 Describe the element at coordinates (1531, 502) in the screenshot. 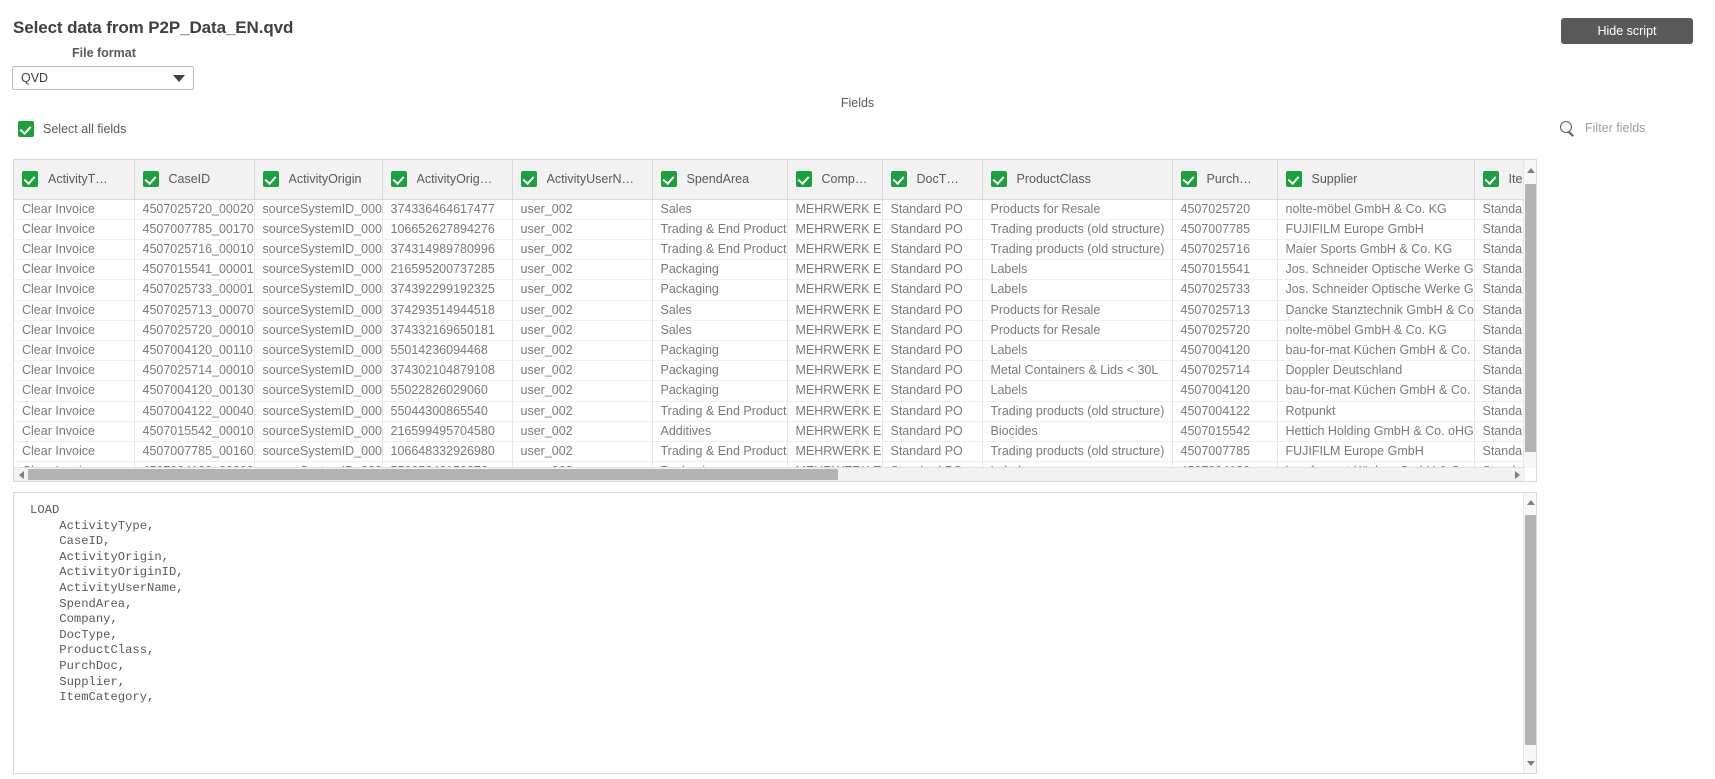

I see `script-scroll-up-icon` at that location.